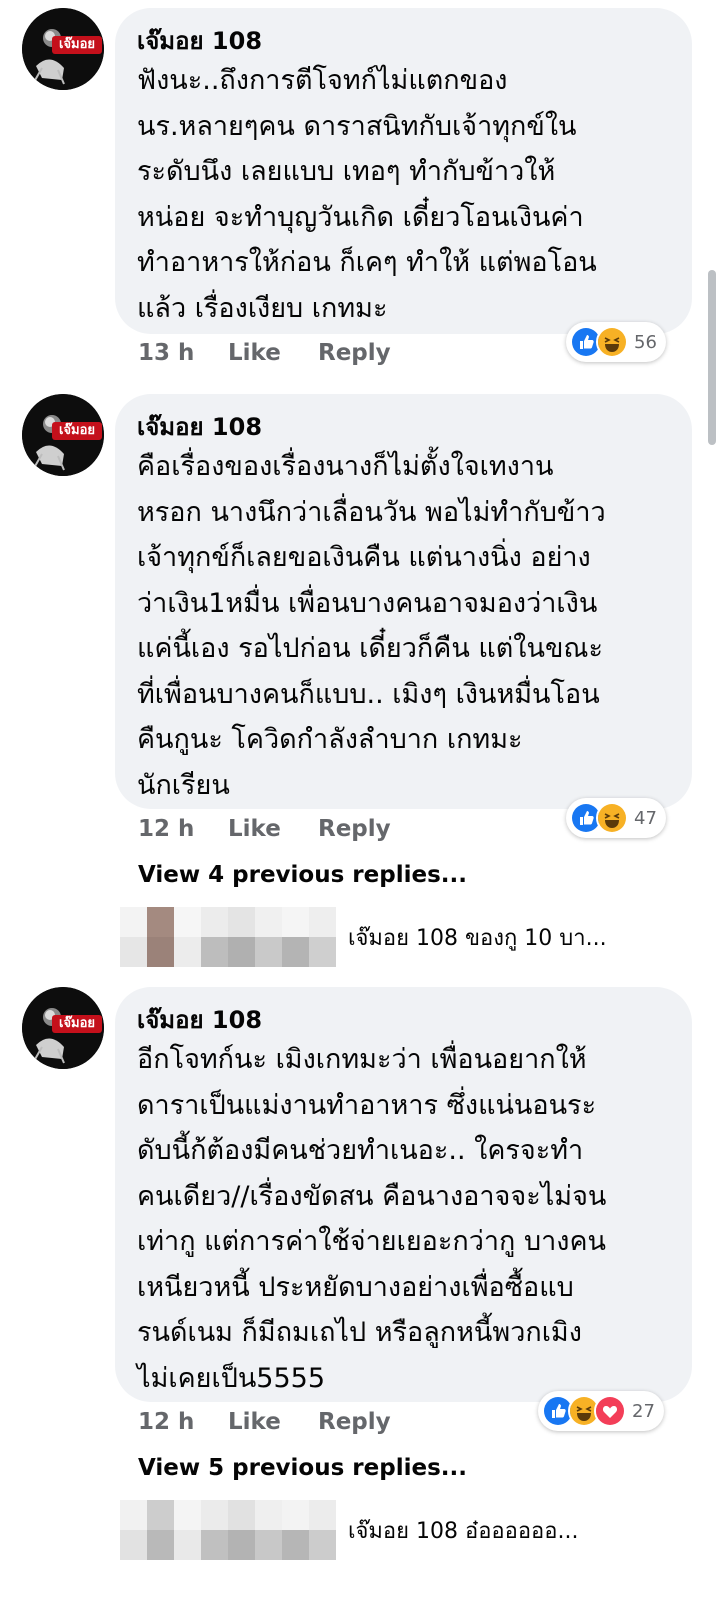  What do you see at coordinates (610, 1411) in the screenshot?
I see `love-icon` at bounding box center [610, 1411].